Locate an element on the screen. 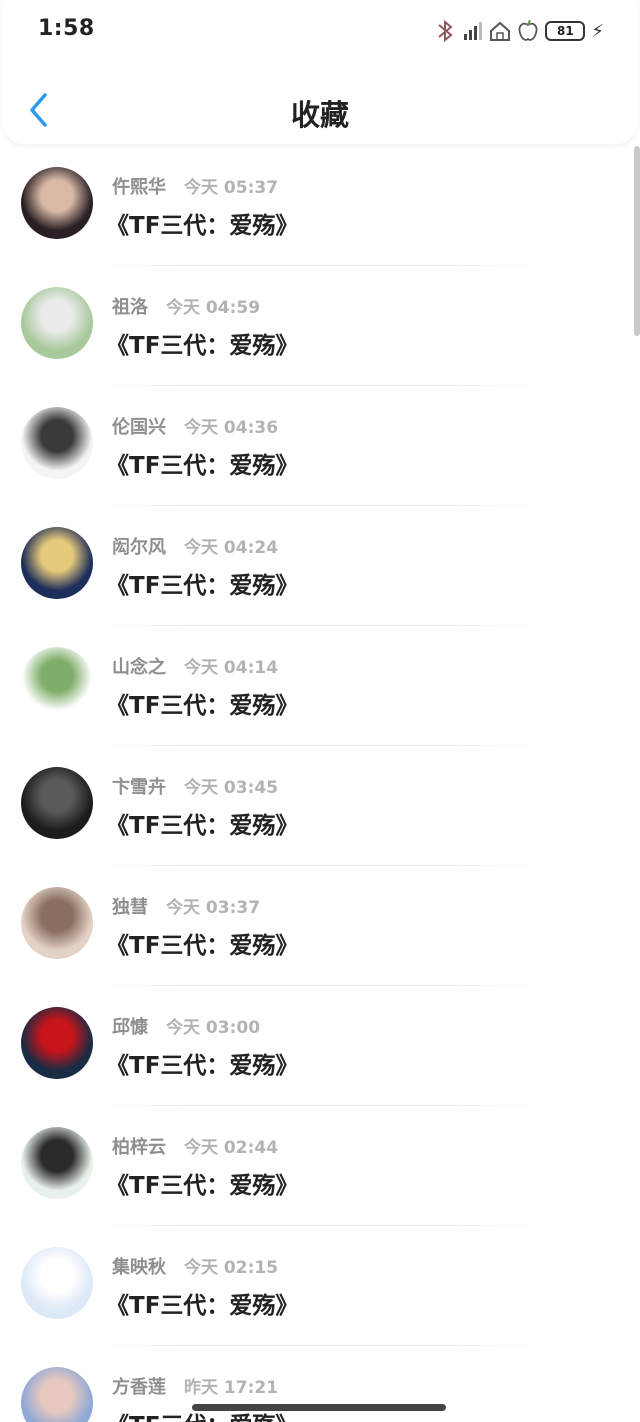 The image size is (640, 1422). item-meta: 邱慷 今天 03:00 is located at coordinates (186, 1026).